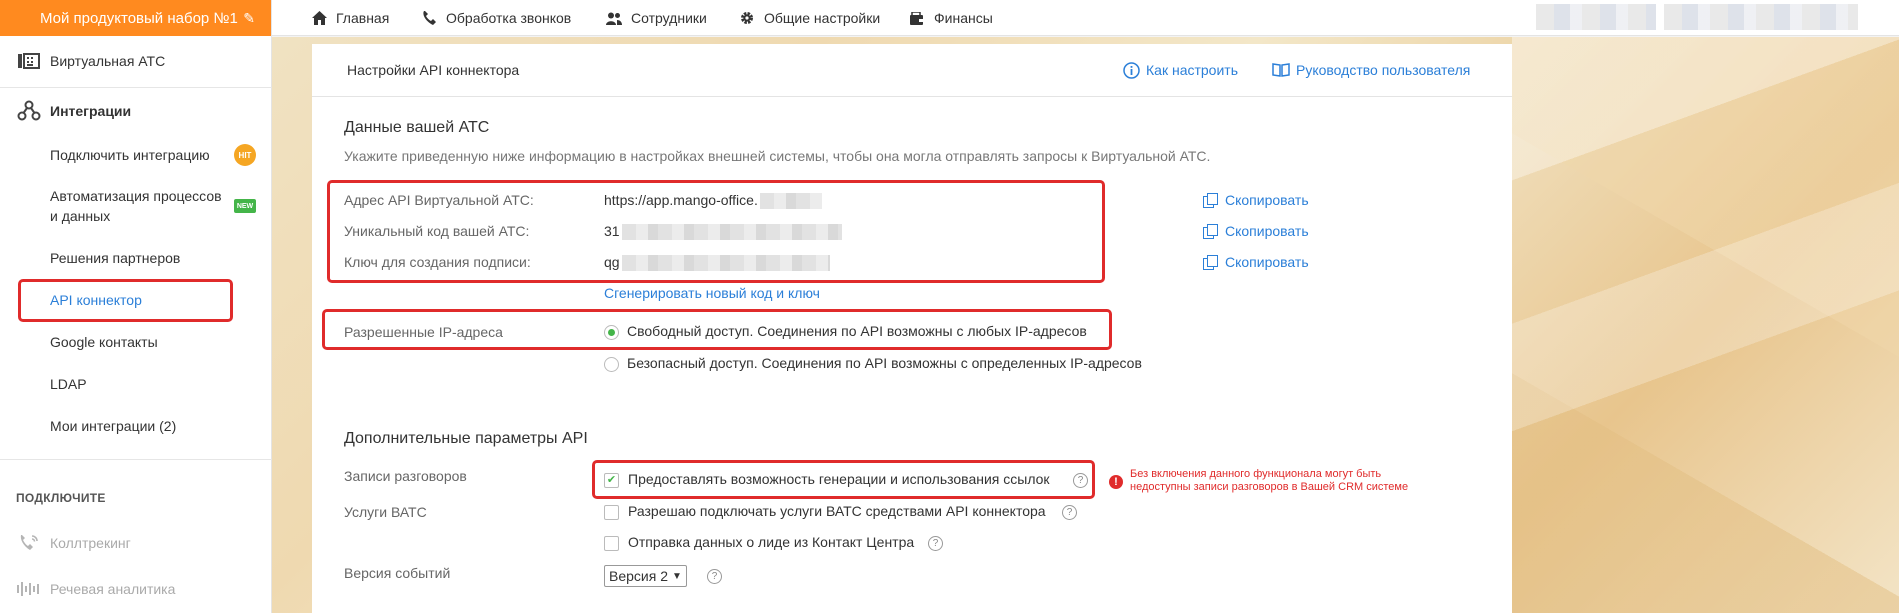 This screenshot has height=613, width=1899. I want to click on nav-label: Сотрудники, so click(669, 18).